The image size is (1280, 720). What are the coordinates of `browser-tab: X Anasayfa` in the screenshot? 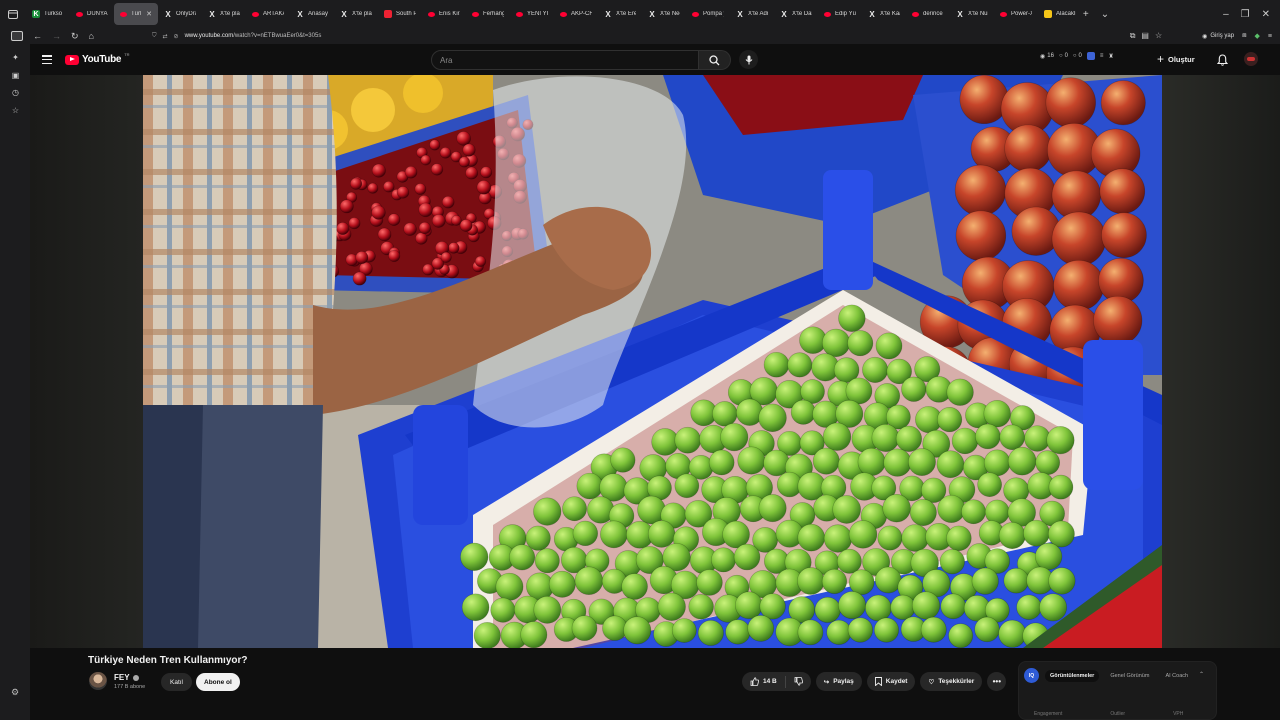 It's located at (312, 14).